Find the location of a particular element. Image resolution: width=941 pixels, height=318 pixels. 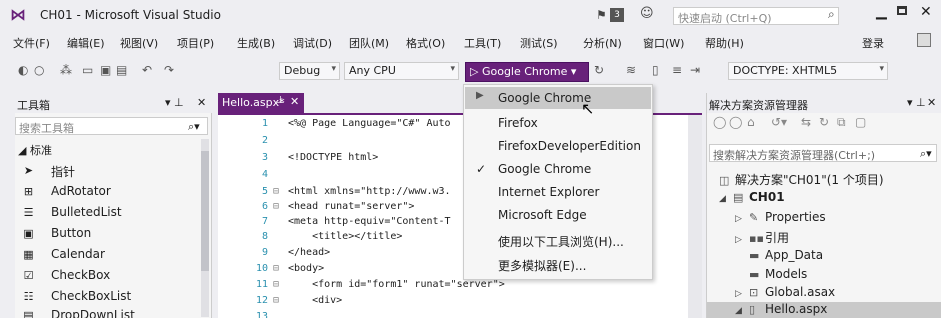

menu-item-google-chrome: ✓ Google Chrome is located at coordinates (558, 169).